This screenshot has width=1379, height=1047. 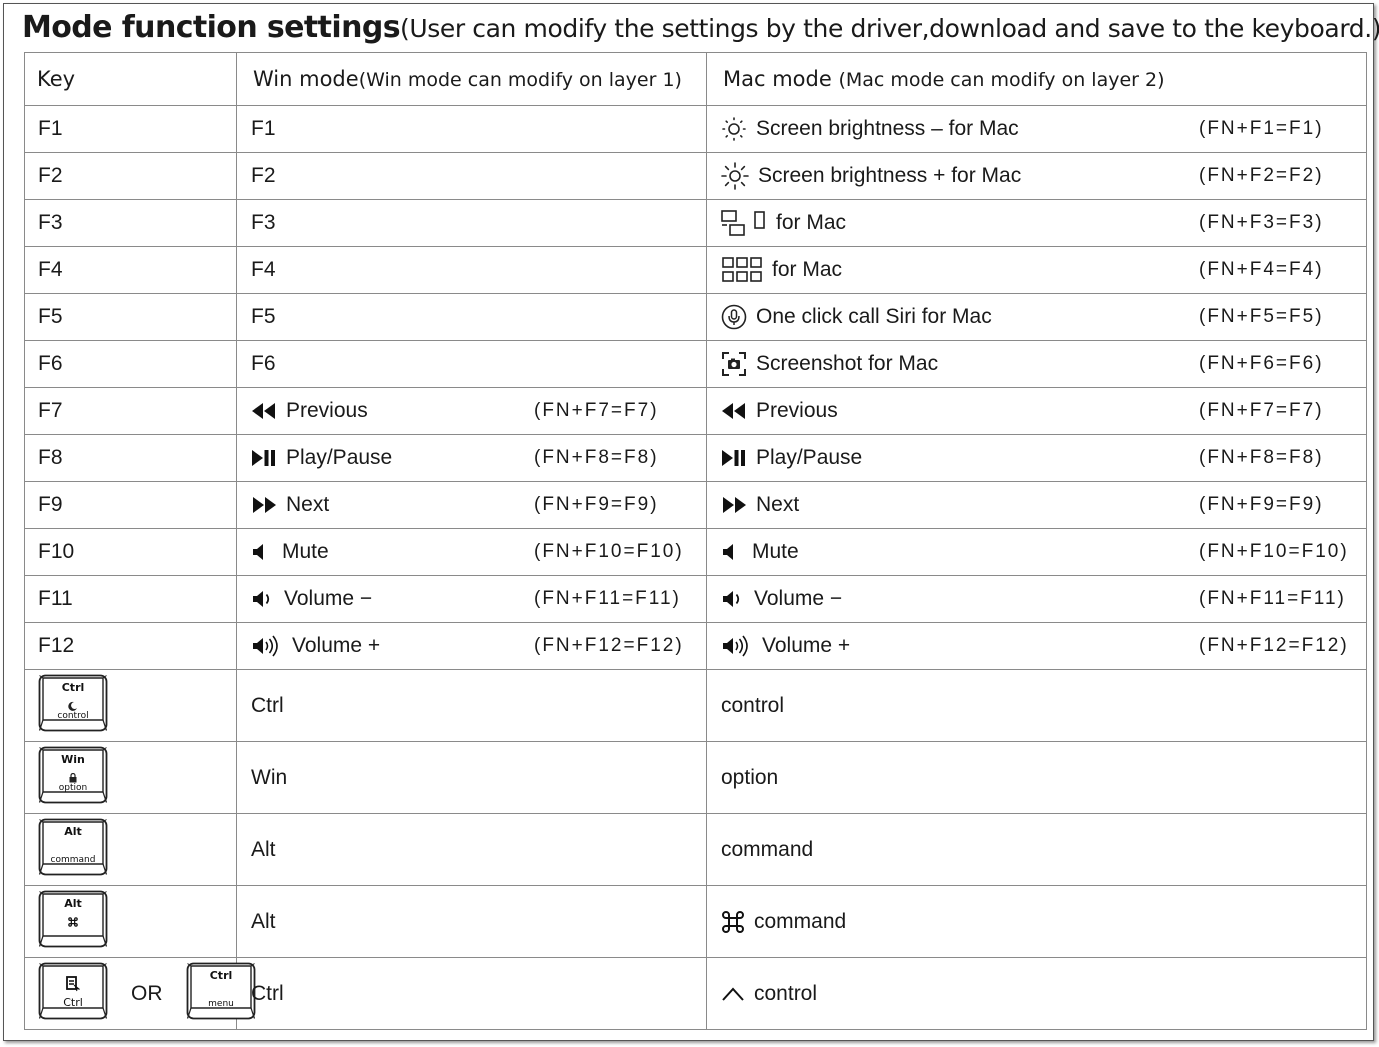 I want to click on key-label: F9, so click(x=50, y=504).